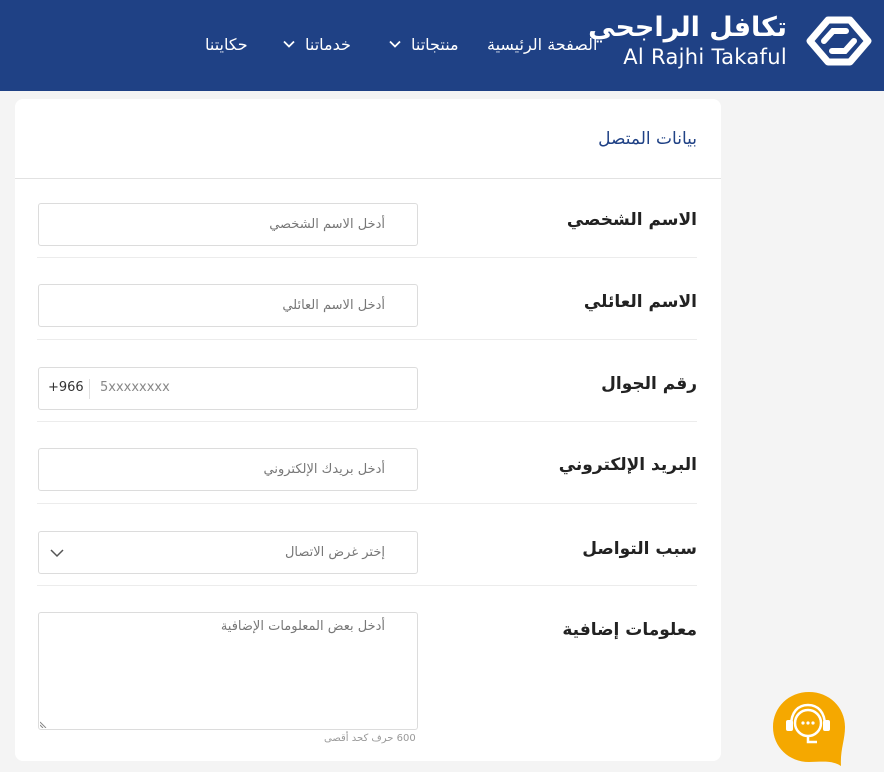  I want to click on nav-item-products: منتجاتنا, so click(424, 44).